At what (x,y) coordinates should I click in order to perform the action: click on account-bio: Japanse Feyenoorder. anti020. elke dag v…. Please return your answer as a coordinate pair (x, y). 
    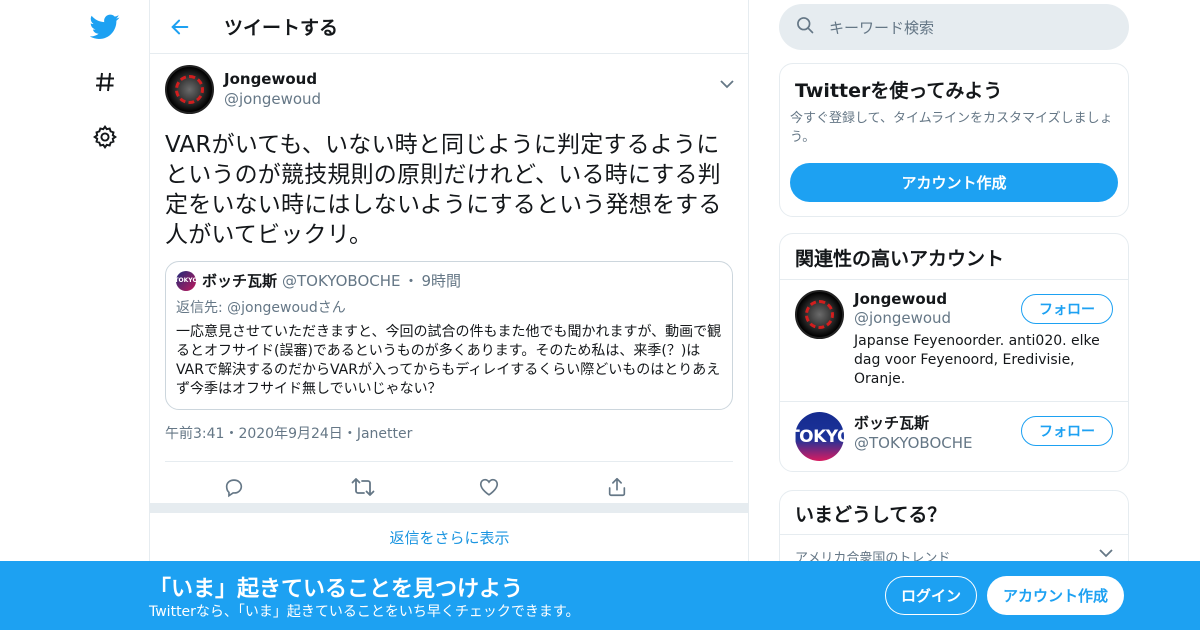
    Looking at the image, I should click on (977, 360).